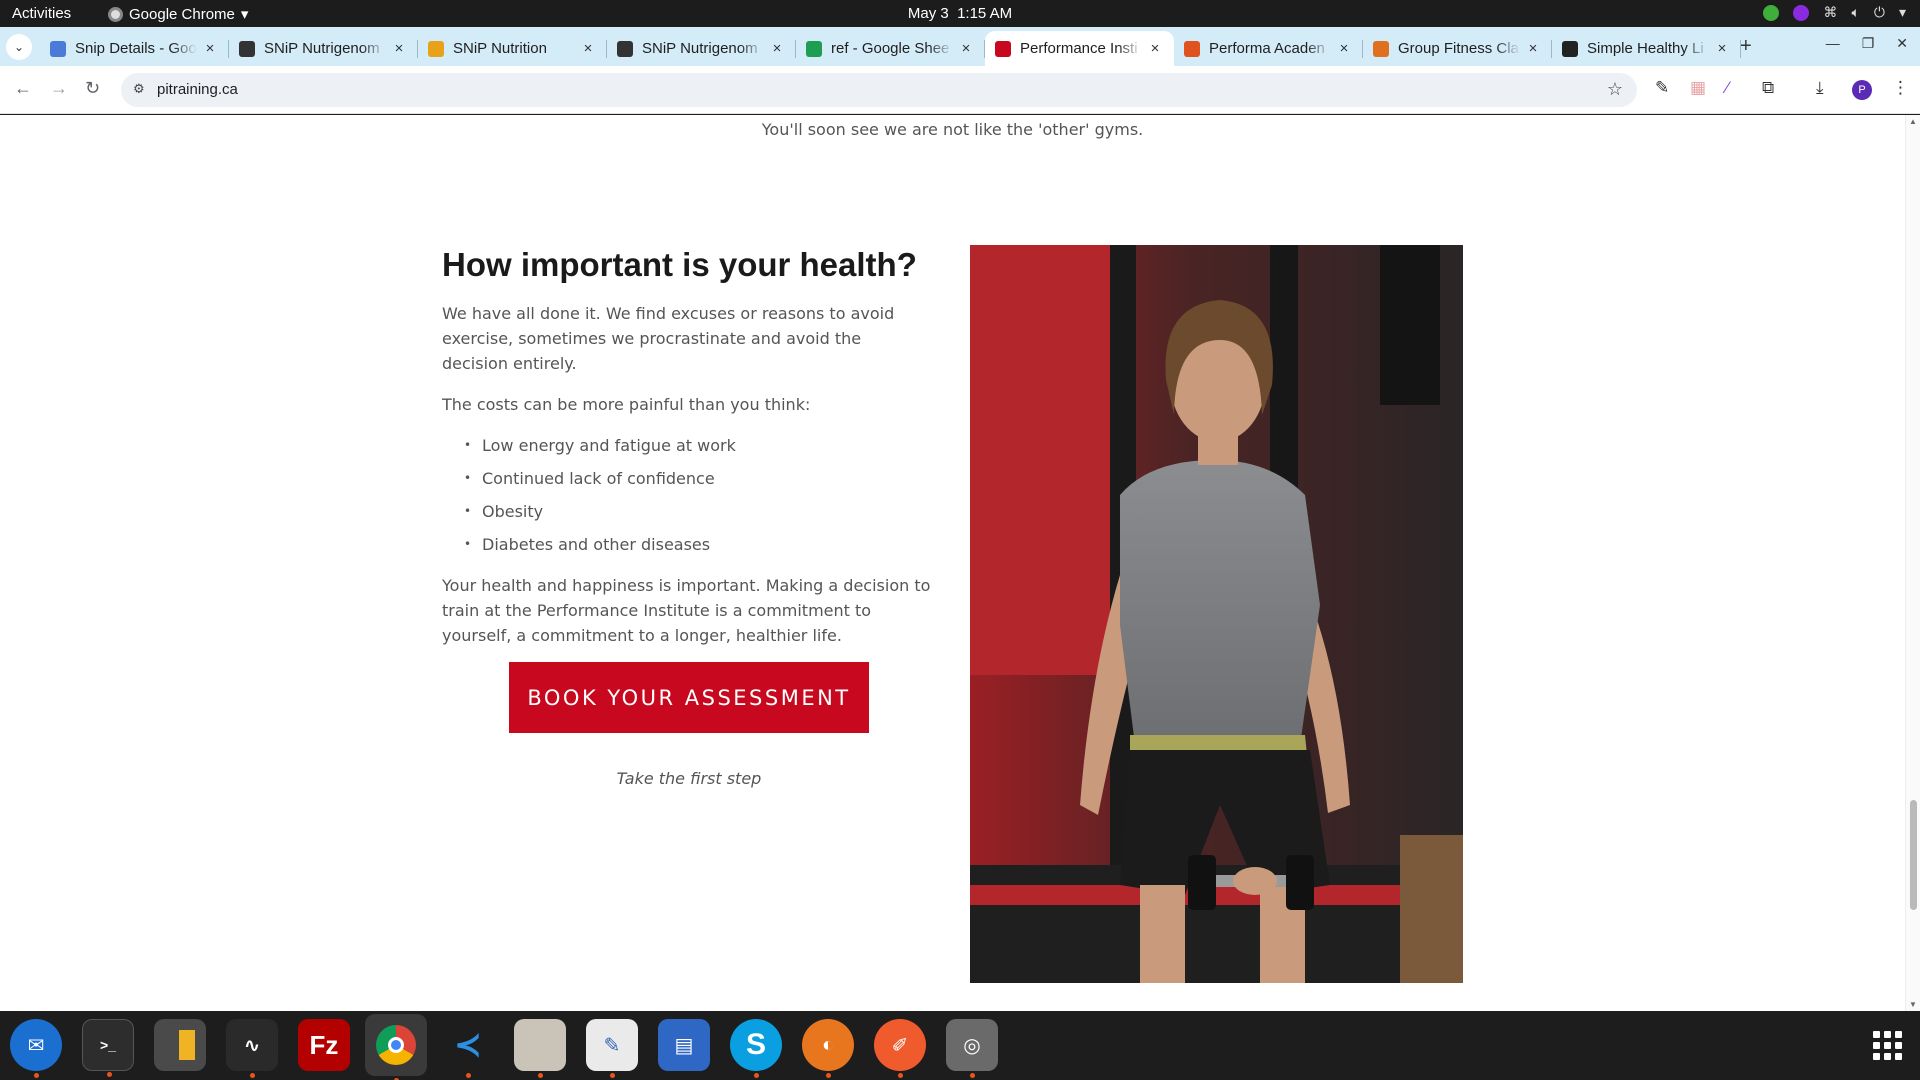 The height and width of the screenshot is (1080, 1920). What do you see at coordinates (41, 13) in the screenshot?
I see `activities-button: Activities` at bounding box center [41, 13].